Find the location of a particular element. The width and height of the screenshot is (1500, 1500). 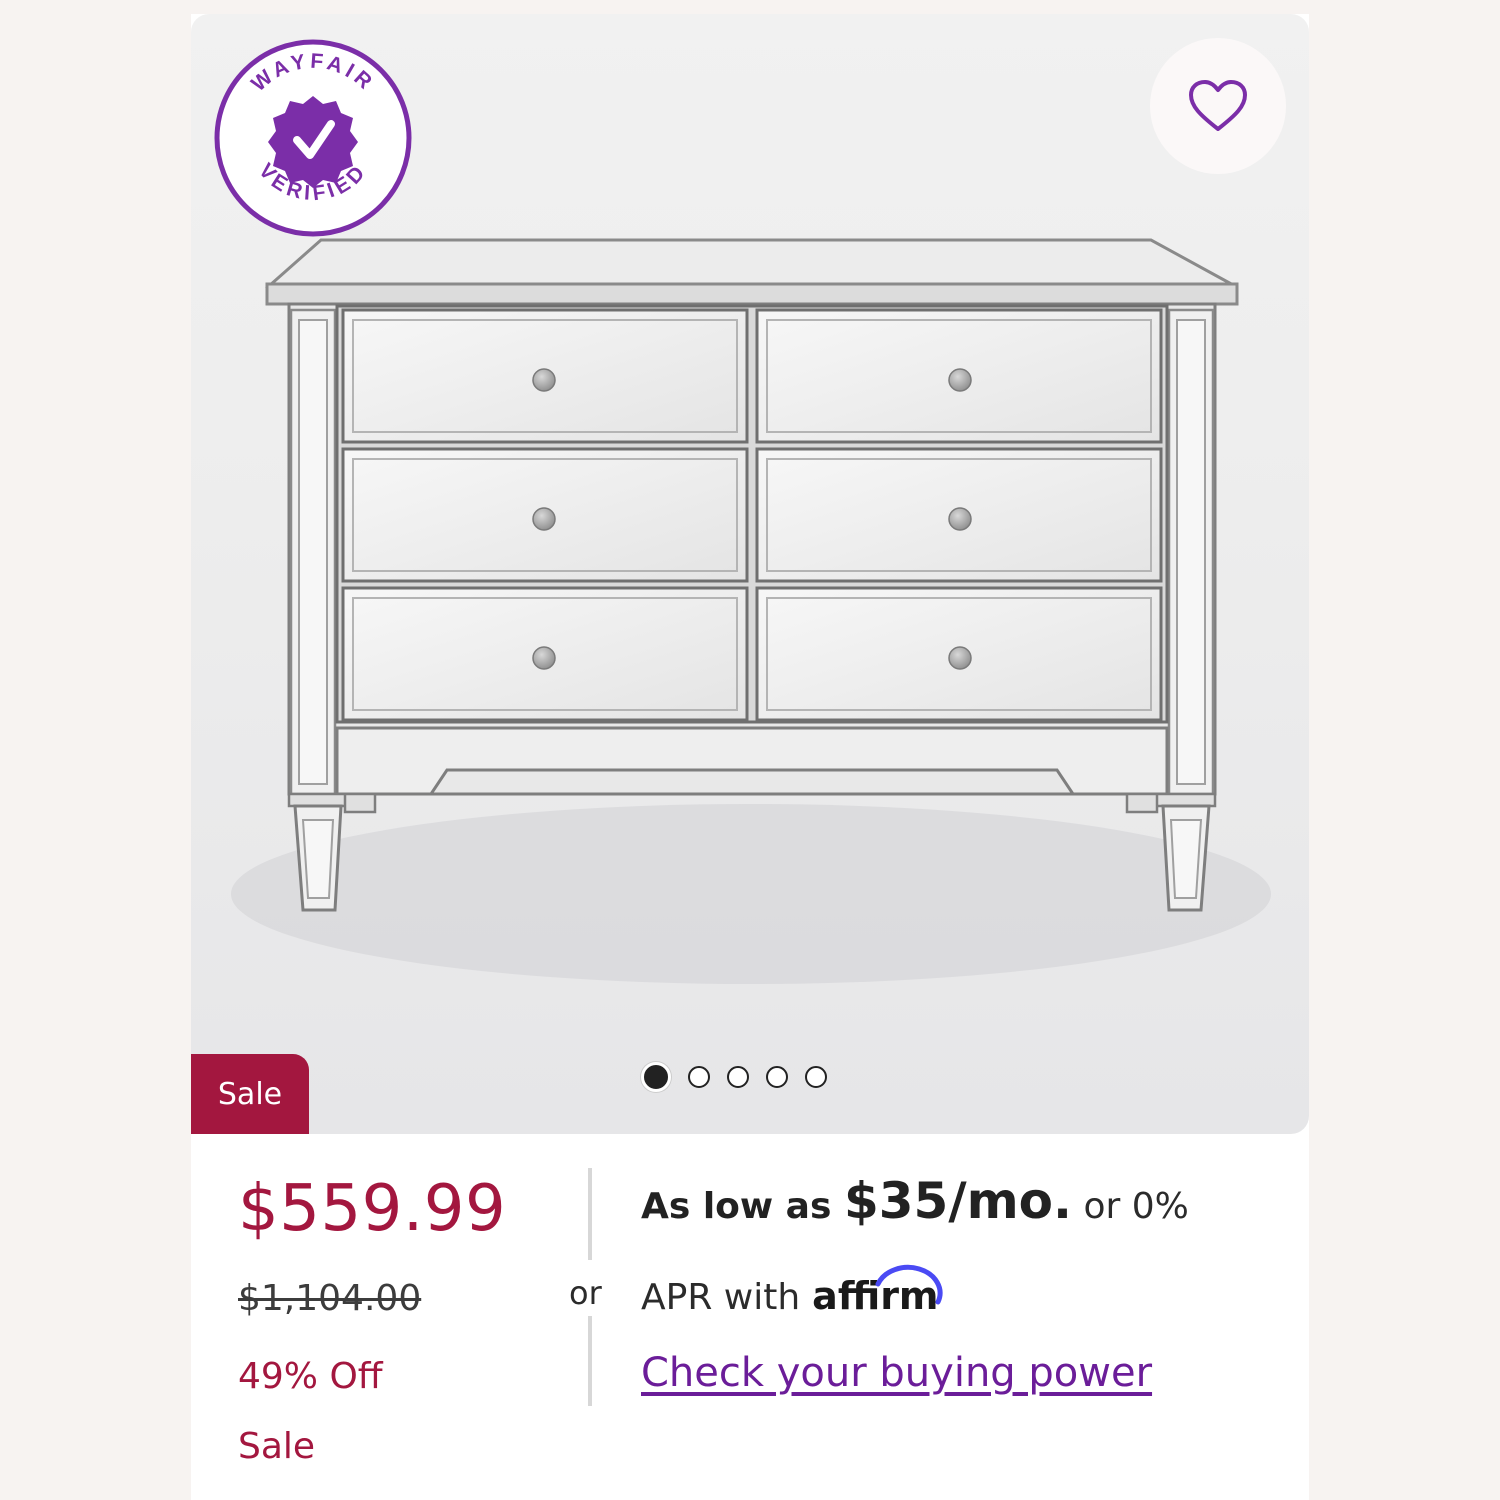

wayfair-verified-badge: WAYFAIR VERIFIED is located at coordinates (313, 138).